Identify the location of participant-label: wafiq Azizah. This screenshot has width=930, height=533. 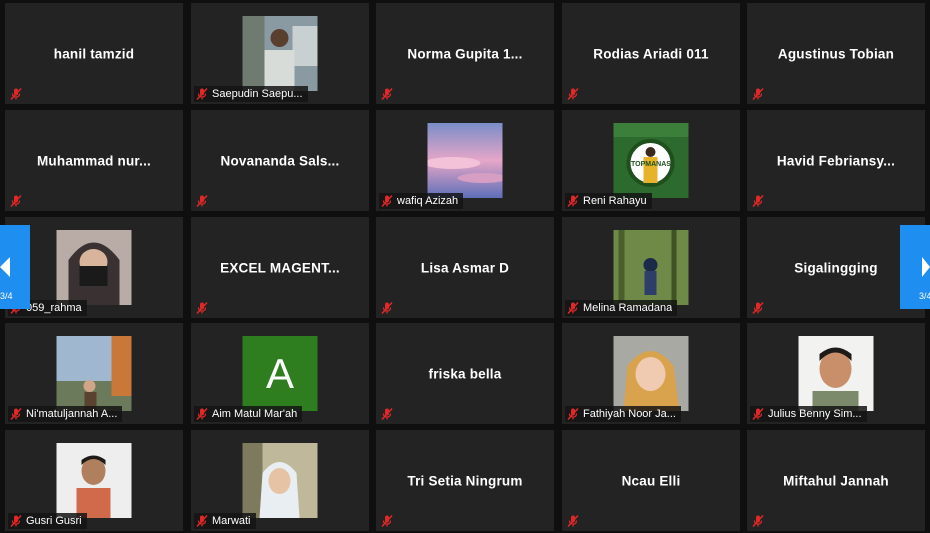
(421, 201).